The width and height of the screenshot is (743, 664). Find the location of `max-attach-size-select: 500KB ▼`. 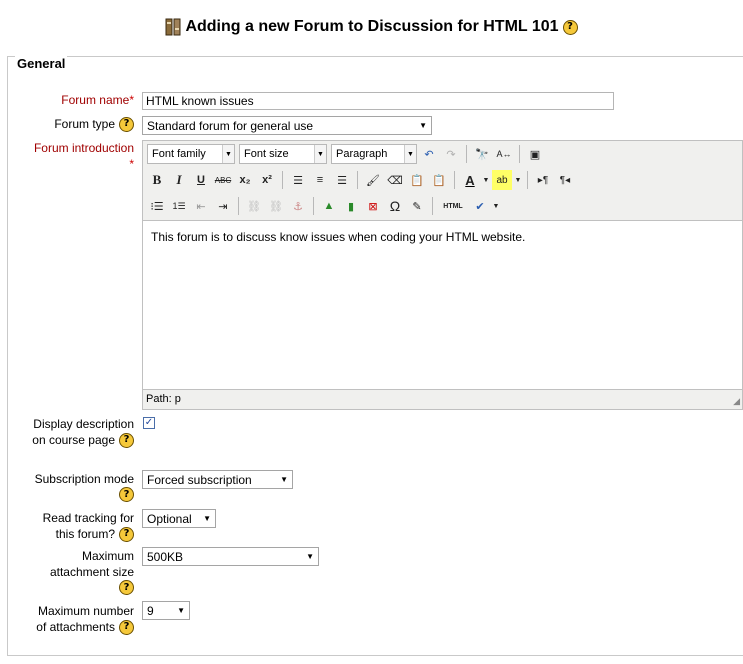

max-attach-size-select: 500KB ▼ is located at coordinates (230, 556).